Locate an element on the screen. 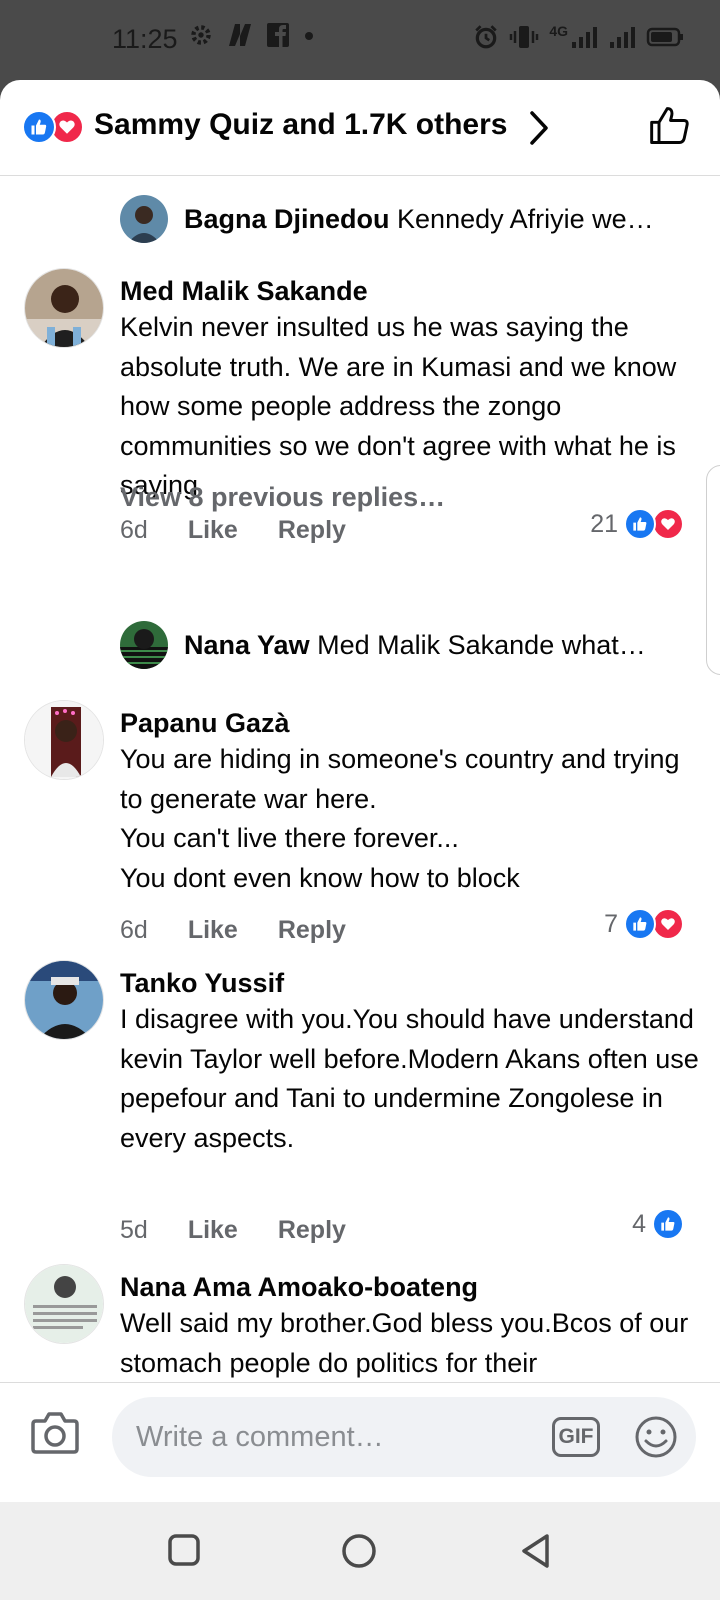  comment-reactions: 7 is located at coordinates (644, 924).